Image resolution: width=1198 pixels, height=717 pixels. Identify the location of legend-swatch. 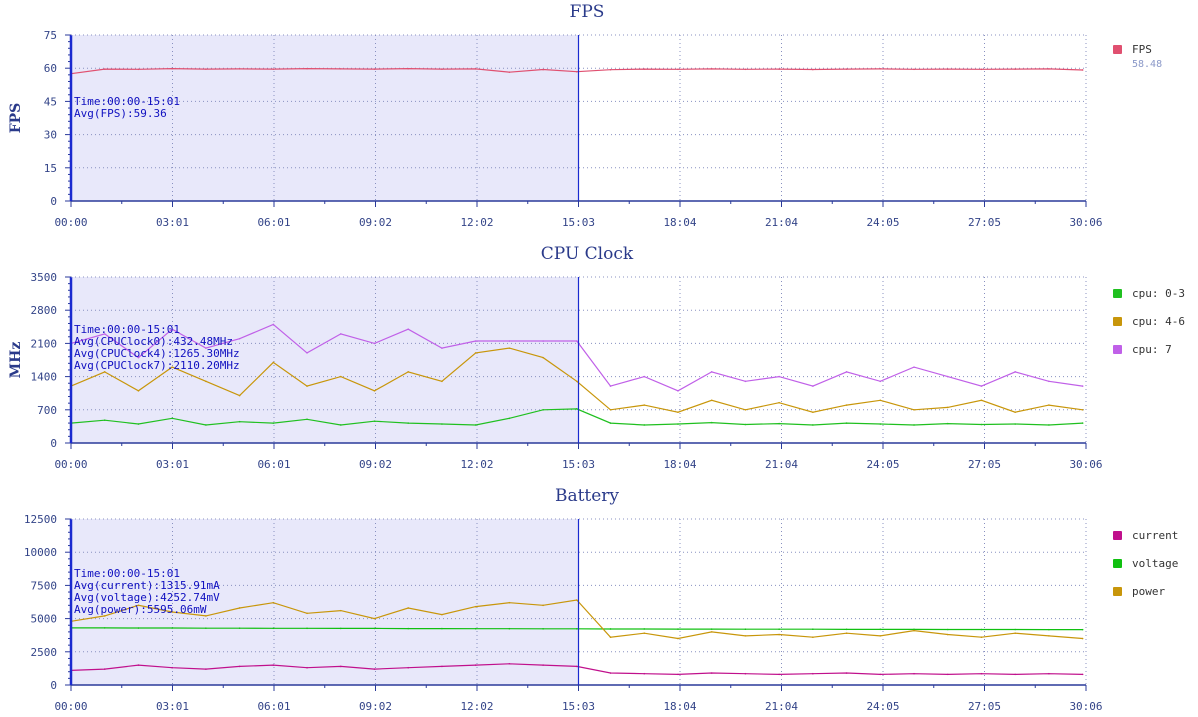
(1117, 321).